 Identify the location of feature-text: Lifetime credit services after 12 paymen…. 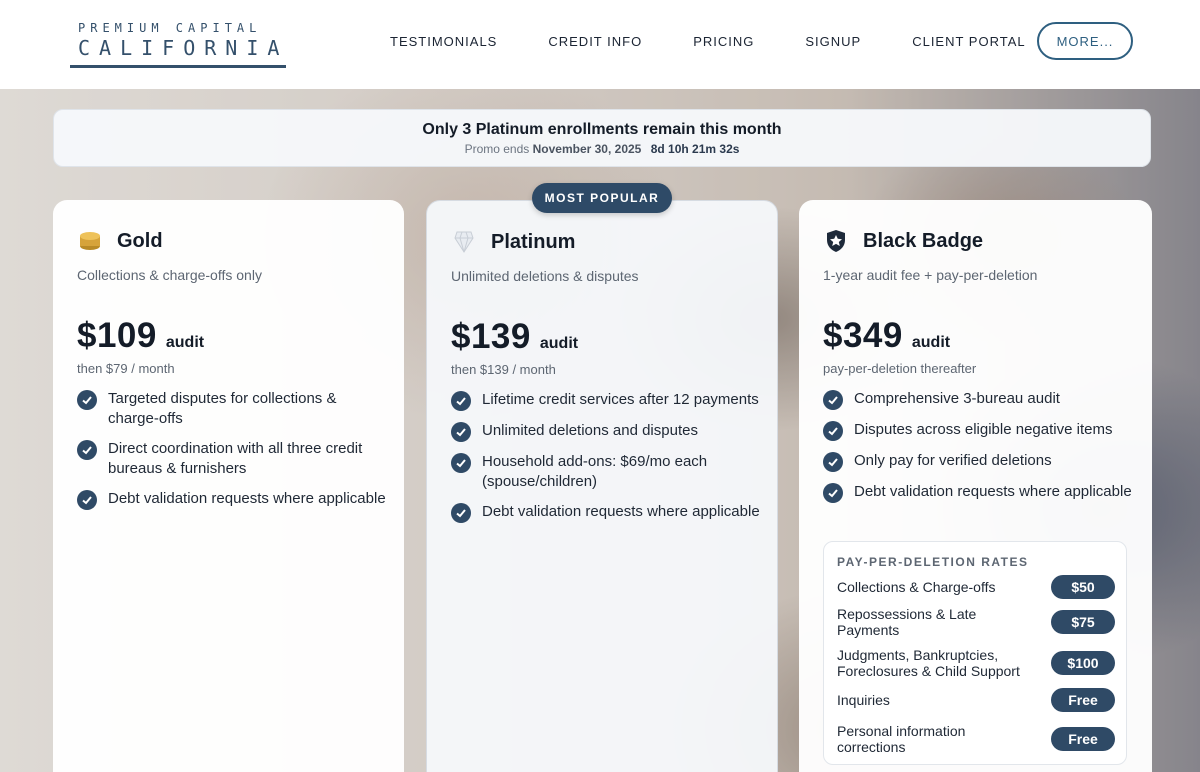
(620, 399).